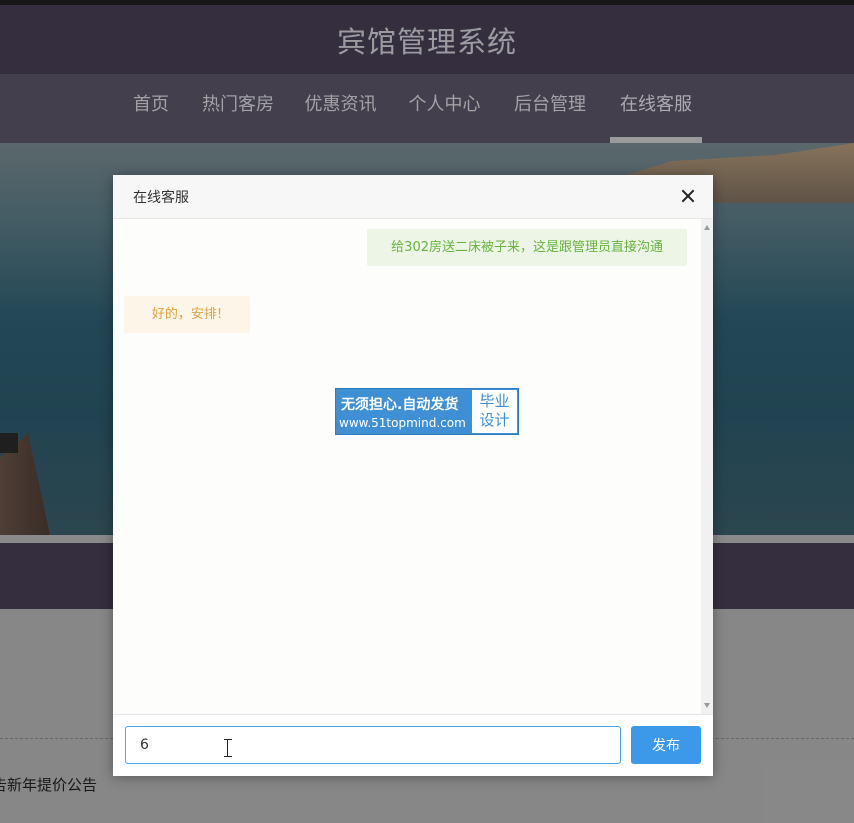 Image resolution: width=854 pixels, height=823 pixels. I want to click on text-cursor-icon, so click(228, 748).